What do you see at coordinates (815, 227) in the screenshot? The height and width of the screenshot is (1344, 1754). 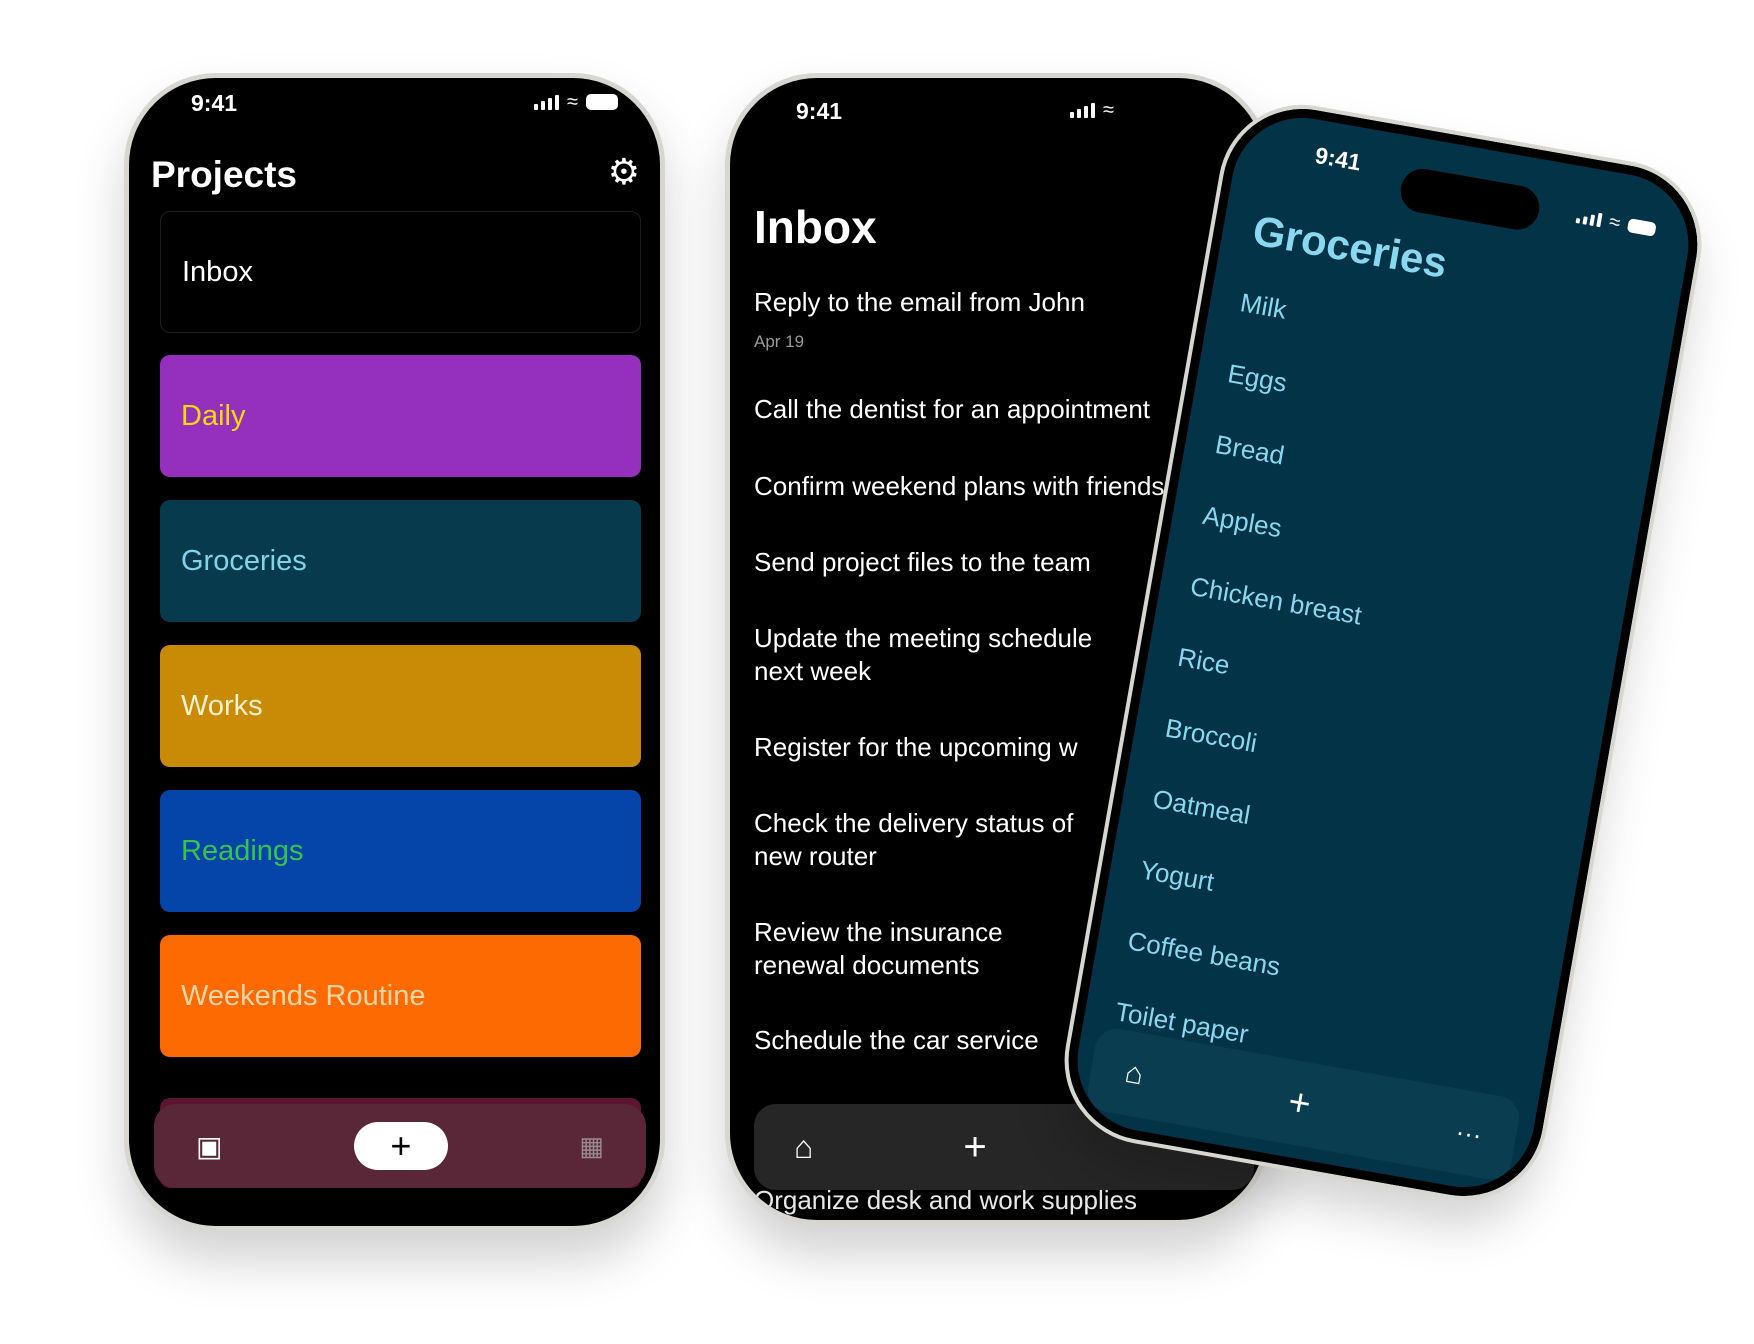 I see `page-title: Inbox` at bounding box center [815, 227].